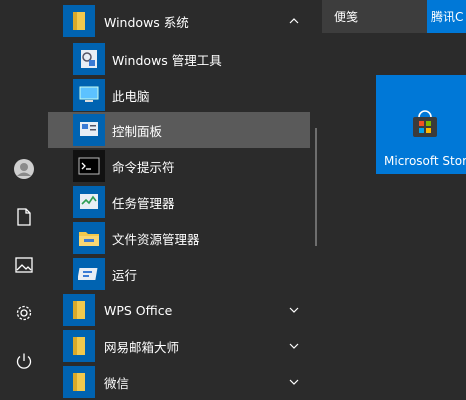 The image size is (466, 400). I want to click on settings-icon, so click(24, 313).